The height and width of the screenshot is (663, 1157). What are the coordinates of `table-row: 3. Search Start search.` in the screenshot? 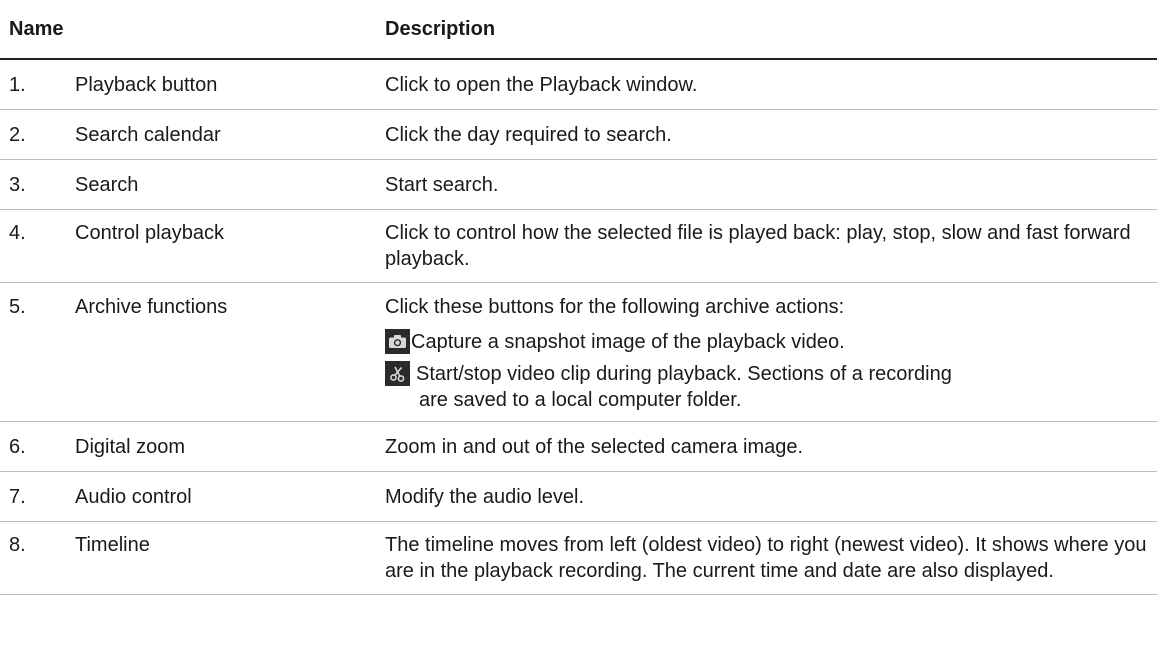 It's located at (578, 184).